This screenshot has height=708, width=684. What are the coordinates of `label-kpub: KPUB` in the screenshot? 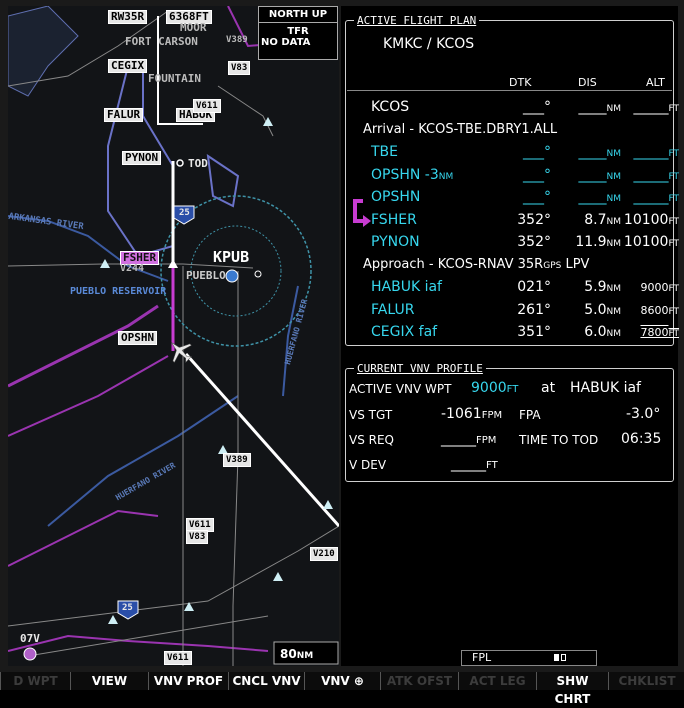 It's located at (231, 257).